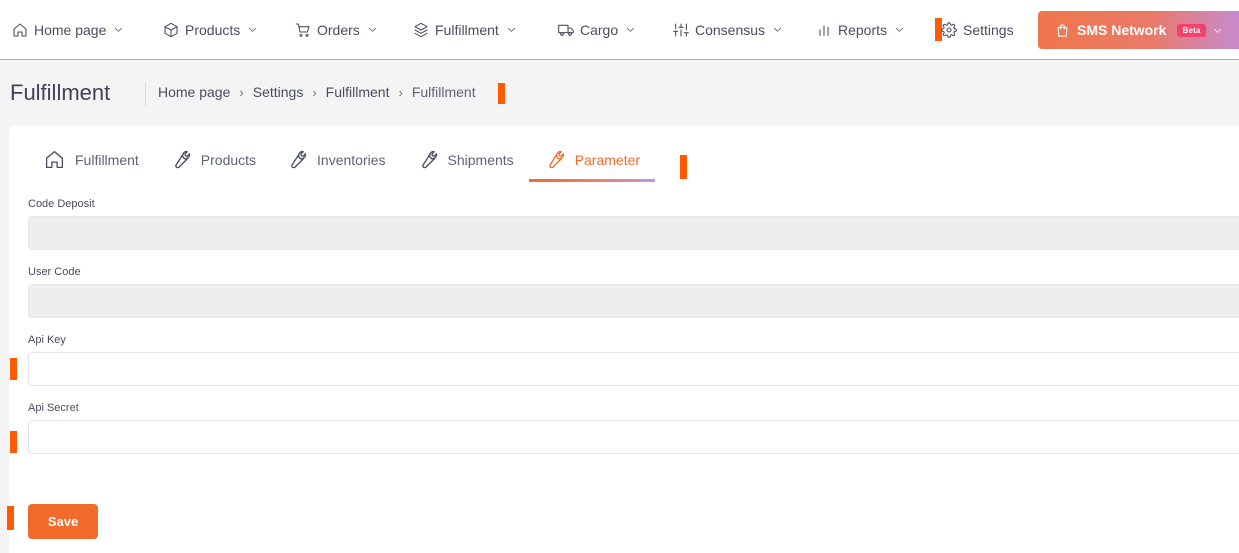 The image size is (1239, 553). Describe the element at coordinates (633, 301) in the screenshot. I see `user-code-field` at that location.